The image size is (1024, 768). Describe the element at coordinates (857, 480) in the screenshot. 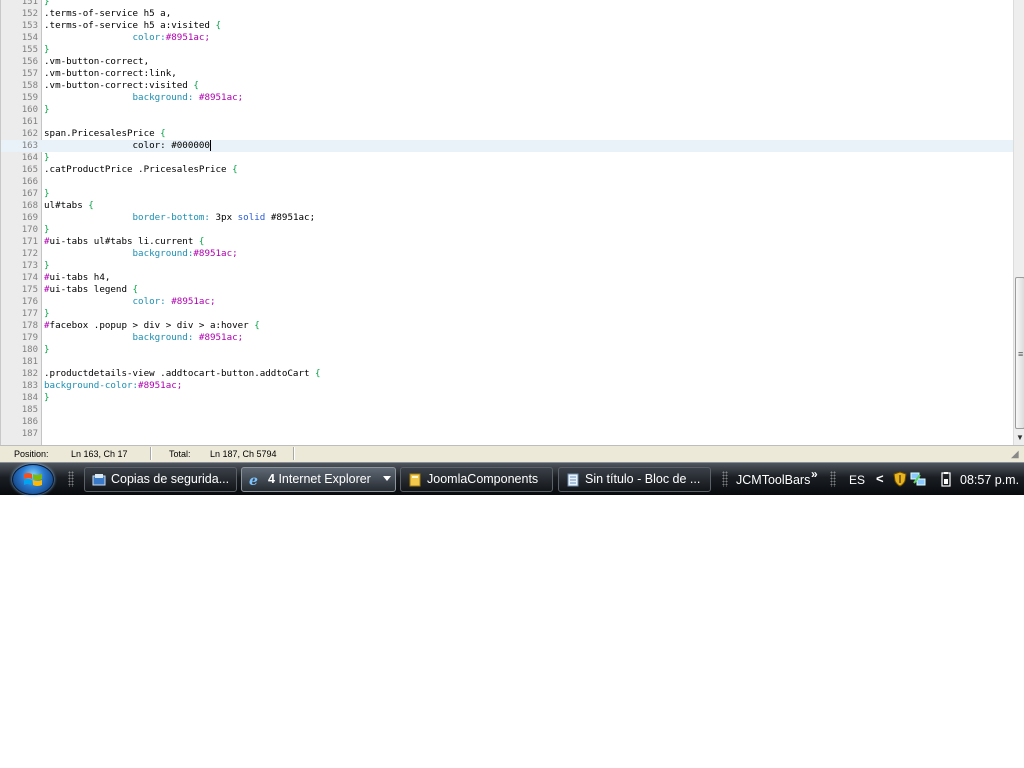

I see `language-indicator: ES` at that location.